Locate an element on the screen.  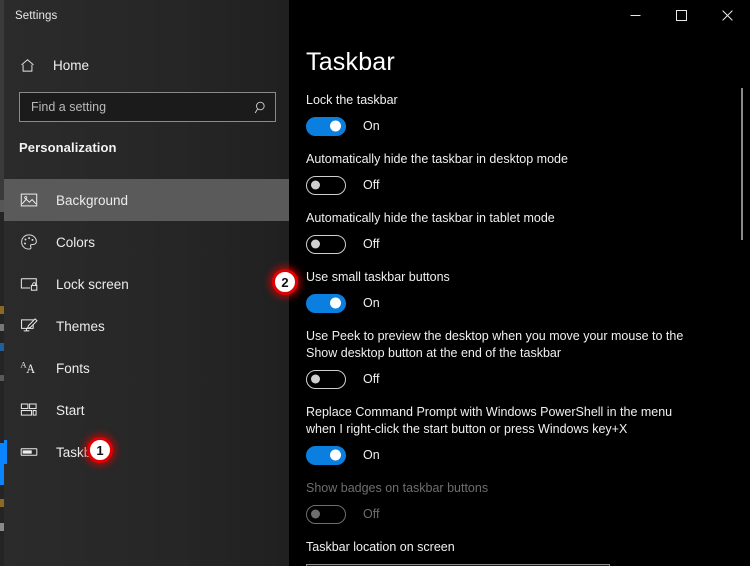
sidebar-item-home: Home is located at coordinates (146, 65).